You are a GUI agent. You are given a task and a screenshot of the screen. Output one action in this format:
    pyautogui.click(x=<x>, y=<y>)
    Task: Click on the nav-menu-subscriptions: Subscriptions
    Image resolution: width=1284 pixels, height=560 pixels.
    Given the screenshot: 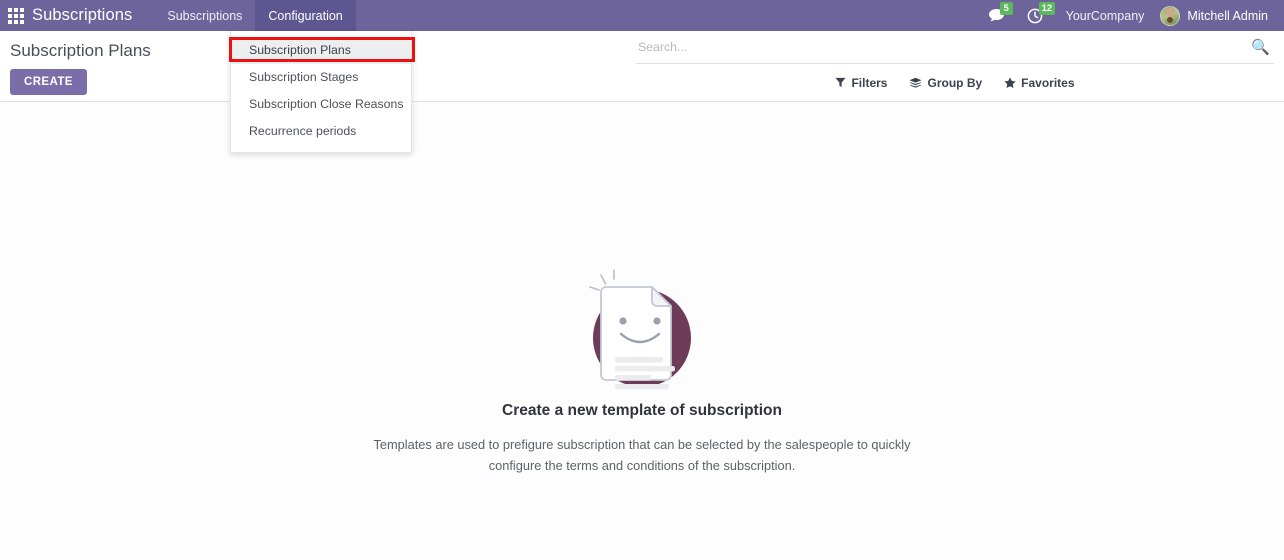 What is the action you would take?
    pyautogui.click(x=204, y=15)
    